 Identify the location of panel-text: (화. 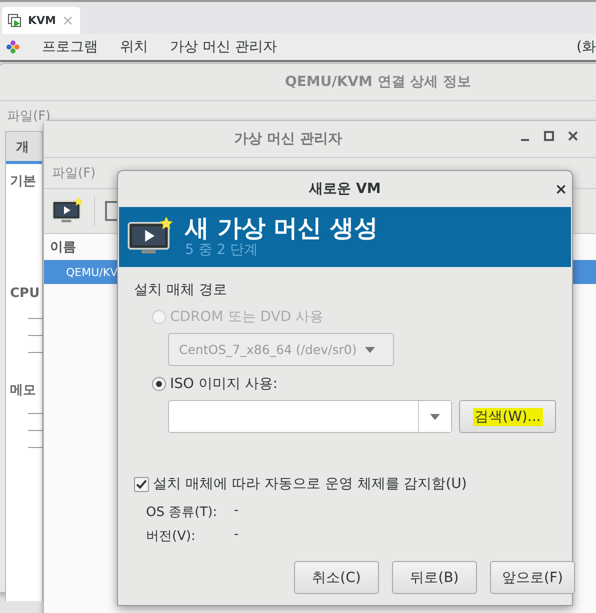
(586, 47).